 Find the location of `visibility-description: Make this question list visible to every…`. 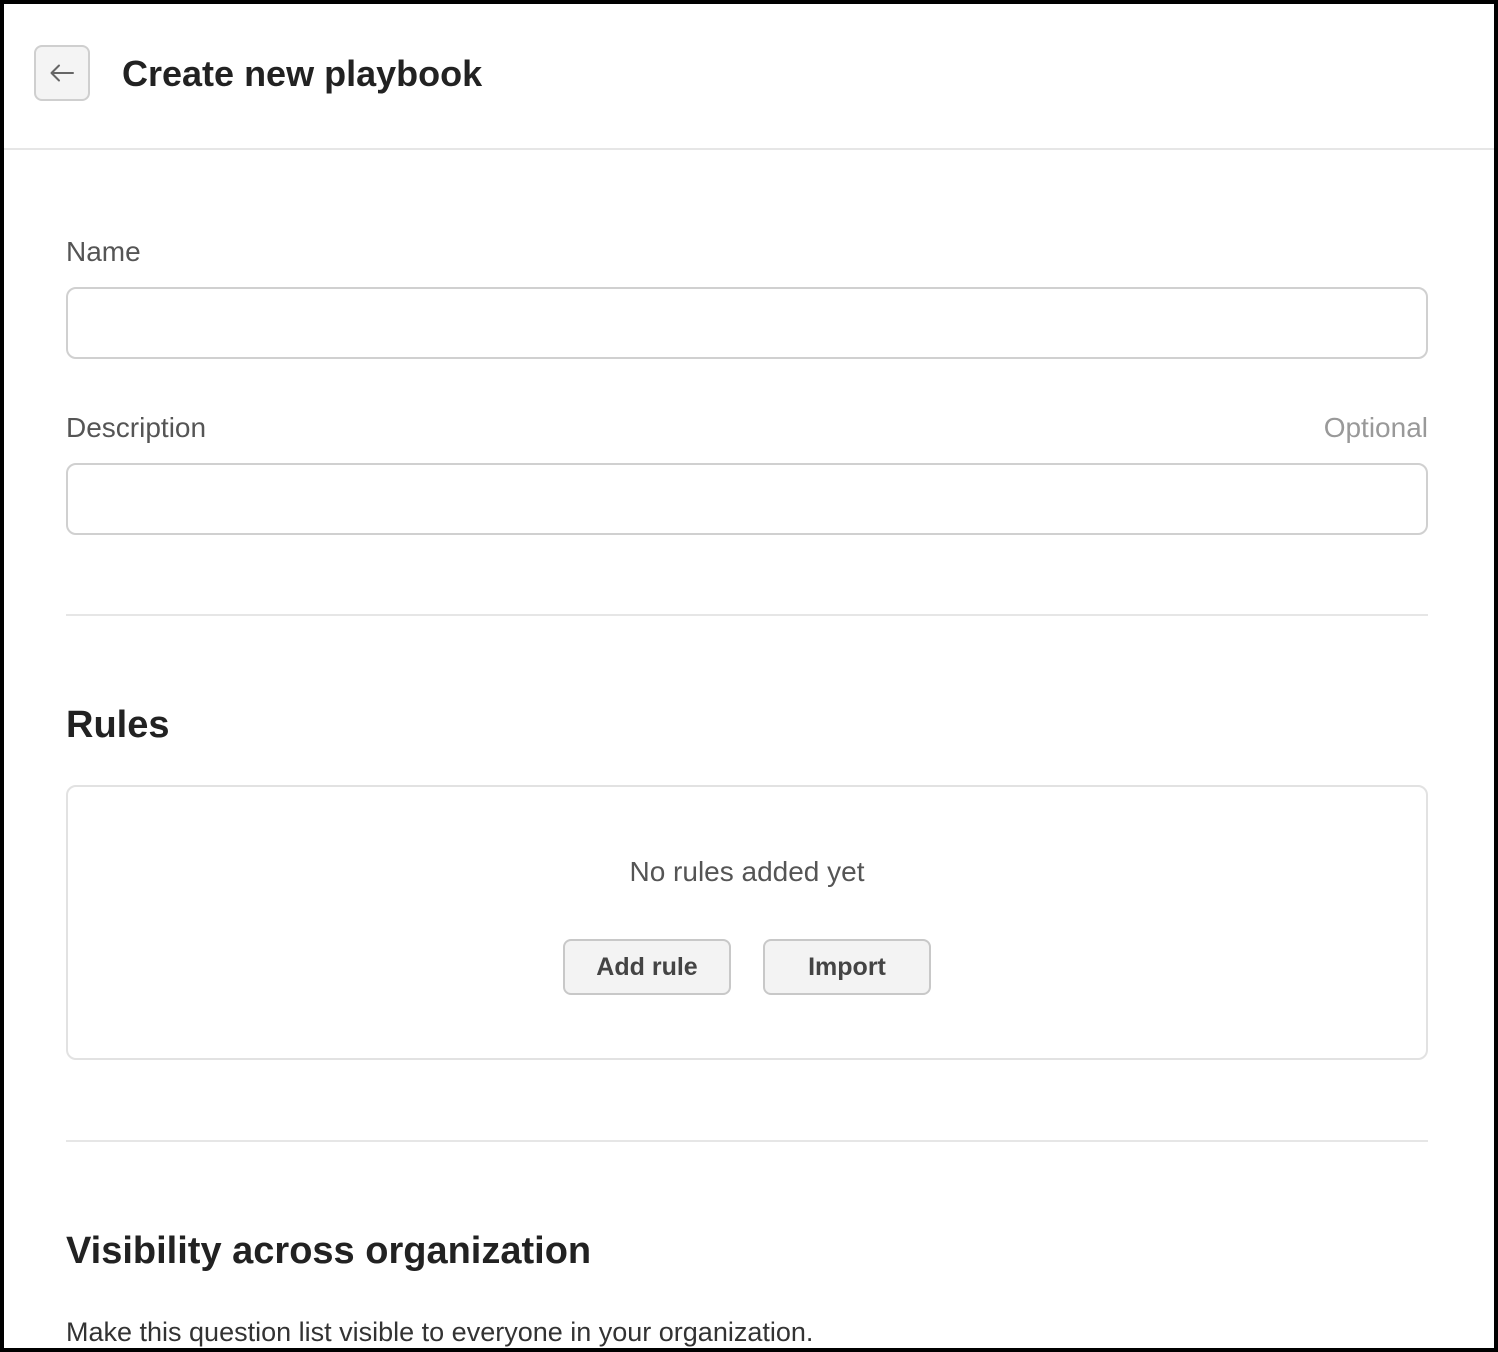

visibility-description: Make this question list visible to every… is located at coordinates (440, 1332).